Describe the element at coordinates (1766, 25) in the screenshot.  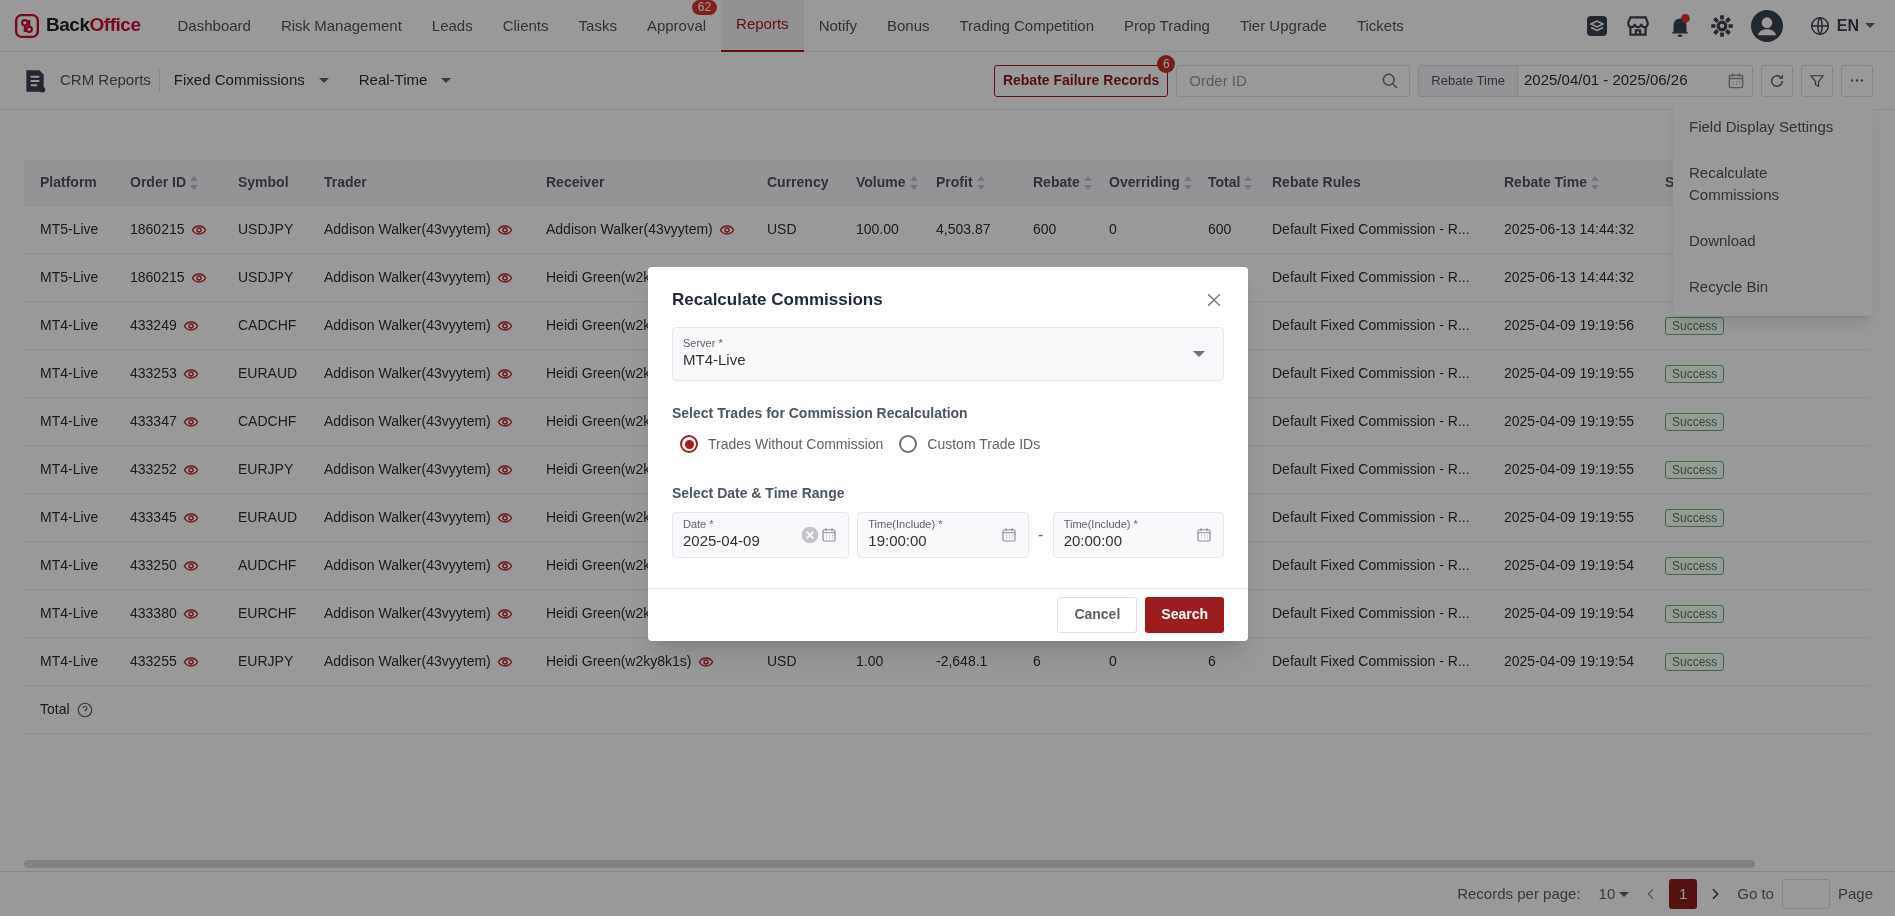
I see `avatar-icon` at that location.